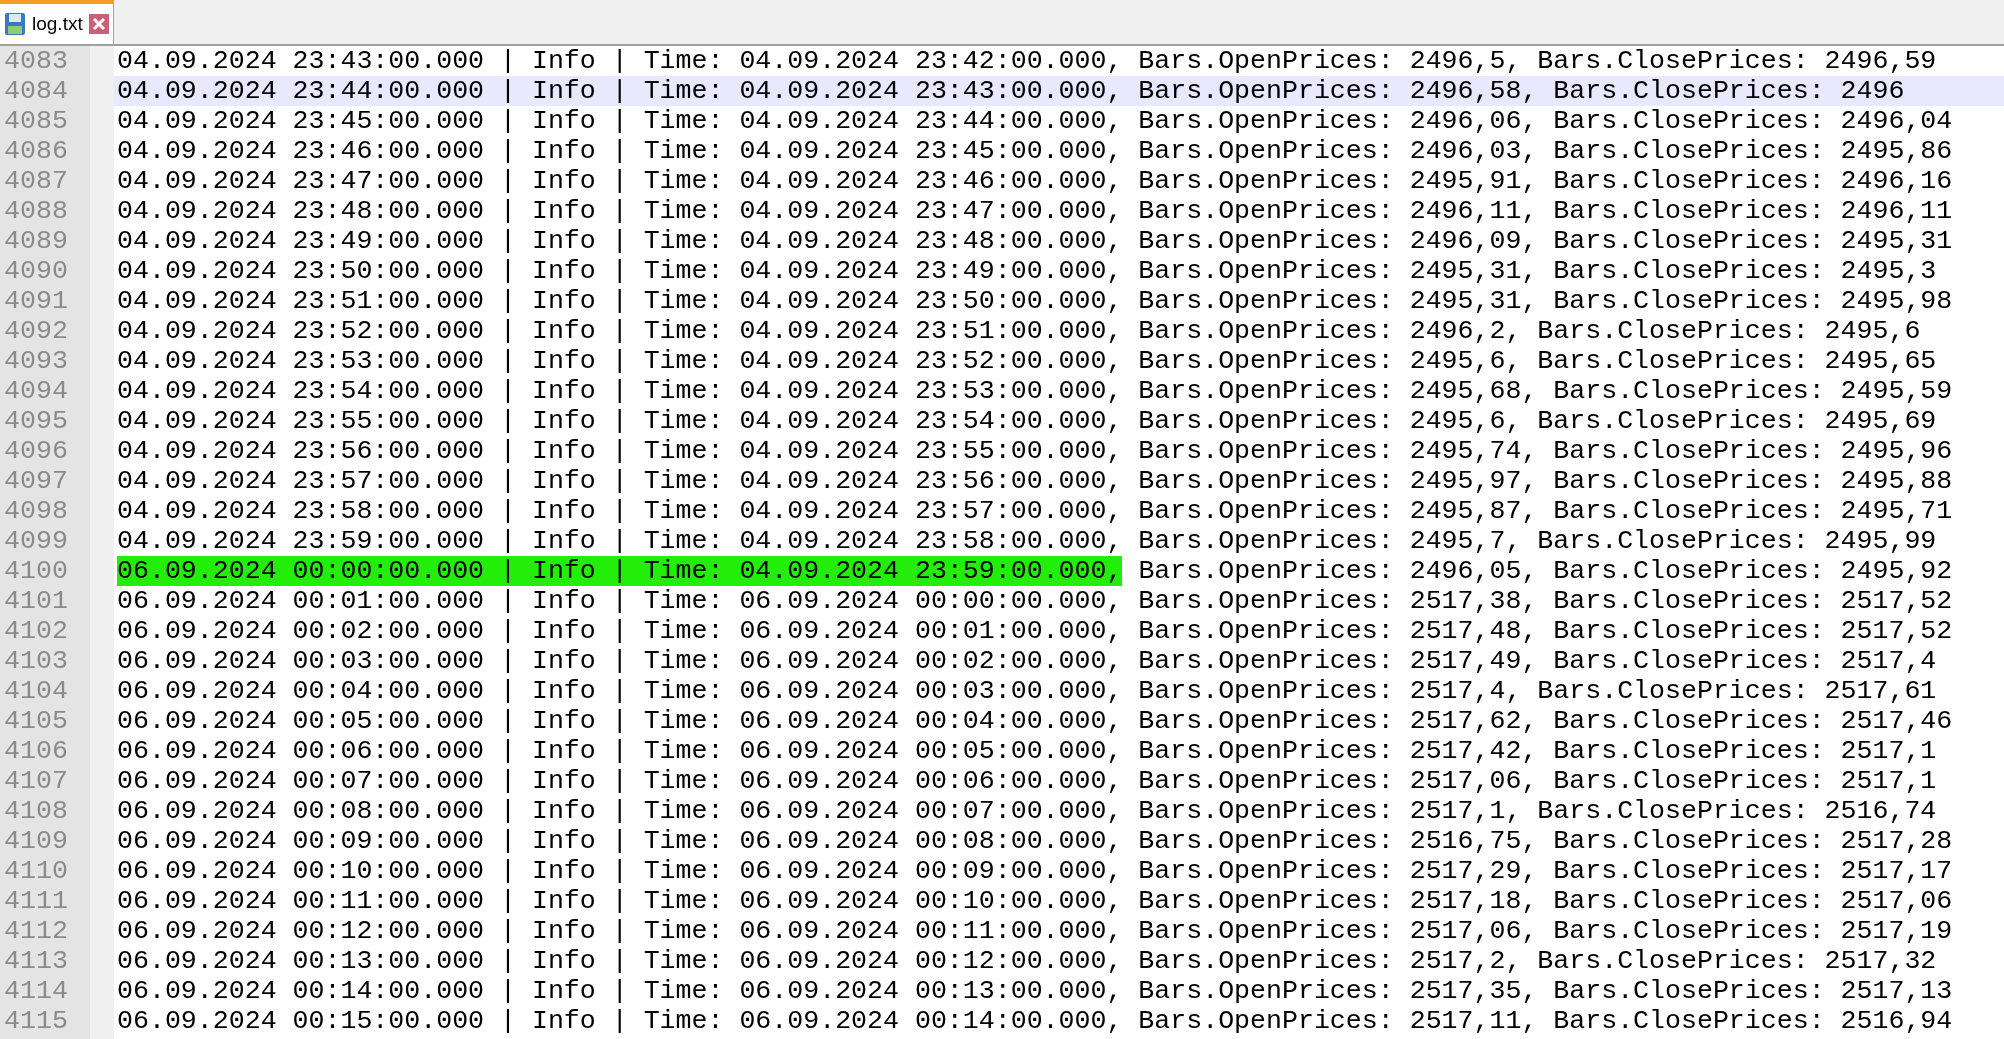  Describe the element at coordinates (36, 961) in the screenshot. I see `line-number: 4113` at that location.